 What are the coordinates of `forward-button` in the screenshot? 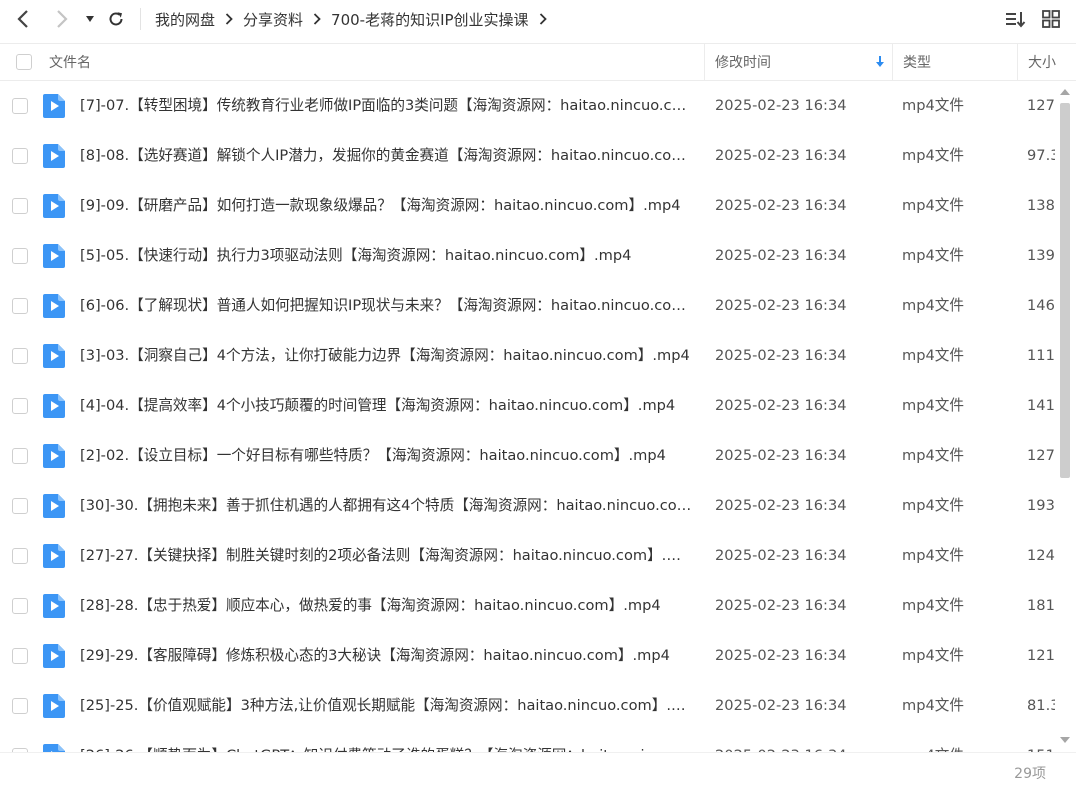 It's located at (62, 19).